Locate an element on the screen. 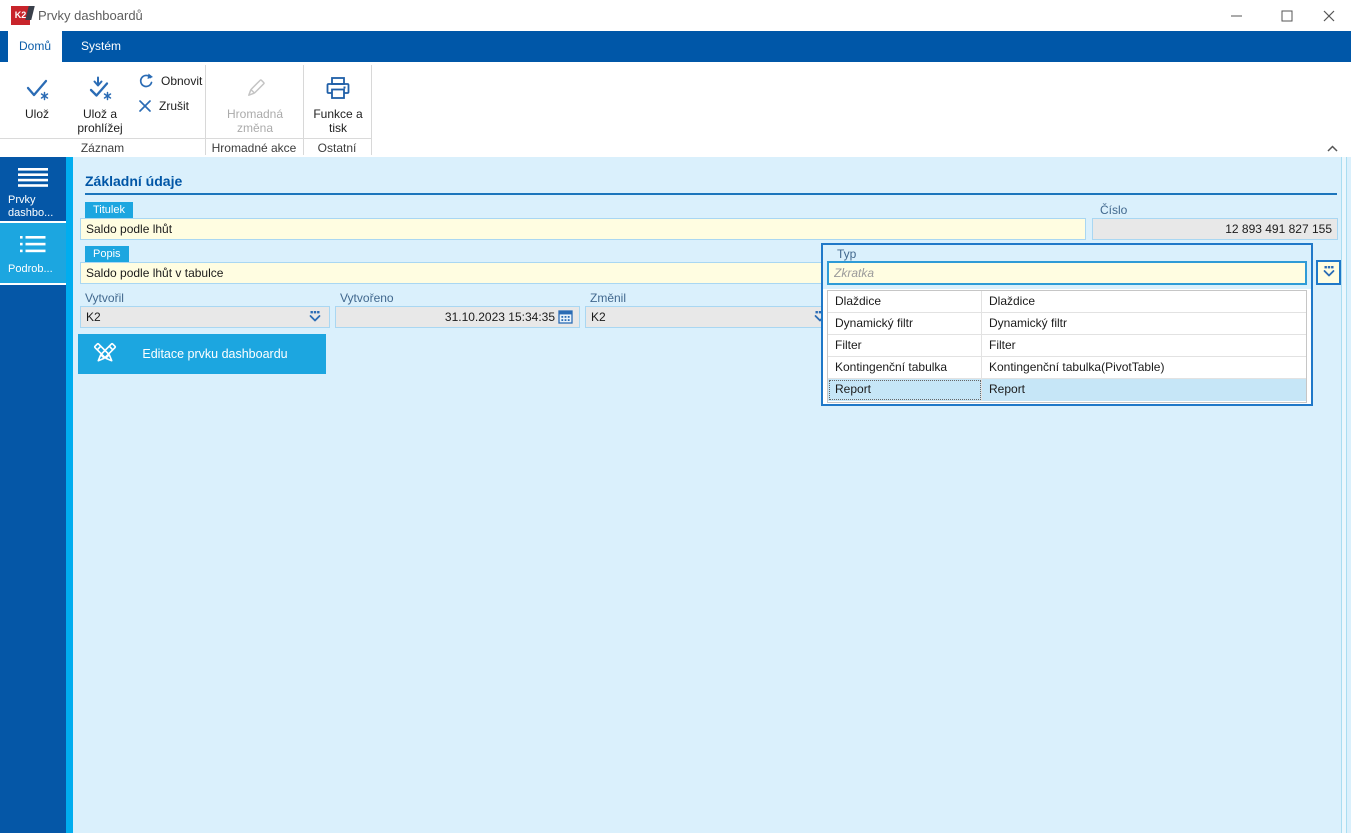 This screenshot has width=1351, height=833. typ-option-name: Kontingenční tabulka(PivotTable) is located at coordinates (1077, 367).